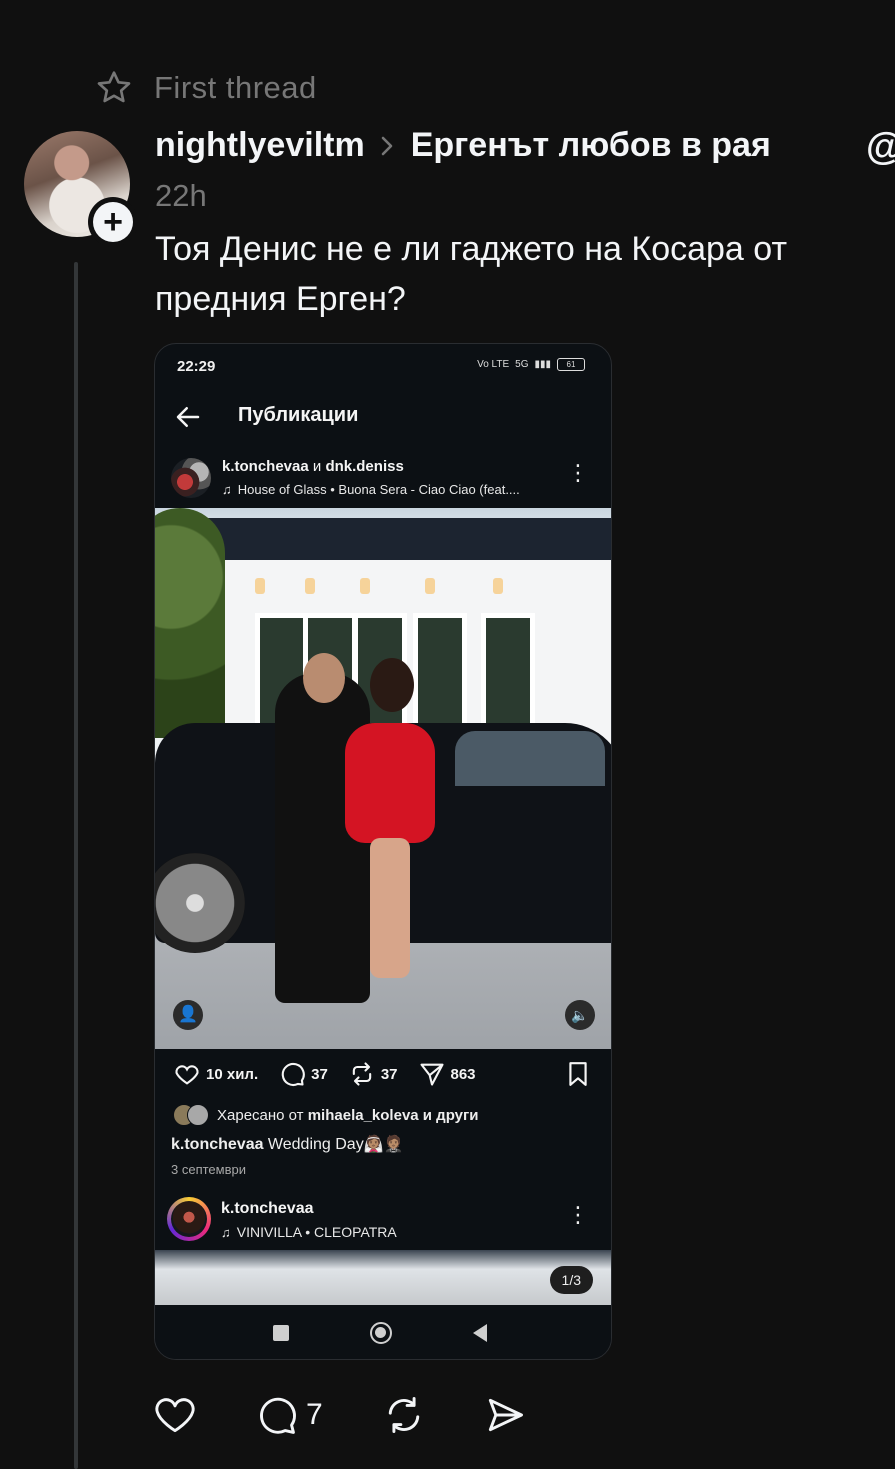 This screenshot has height=1469, width=895. I want to click on post2-music: ♫ VINIVILLA • CLEOPATRA, so click(309, 1232).